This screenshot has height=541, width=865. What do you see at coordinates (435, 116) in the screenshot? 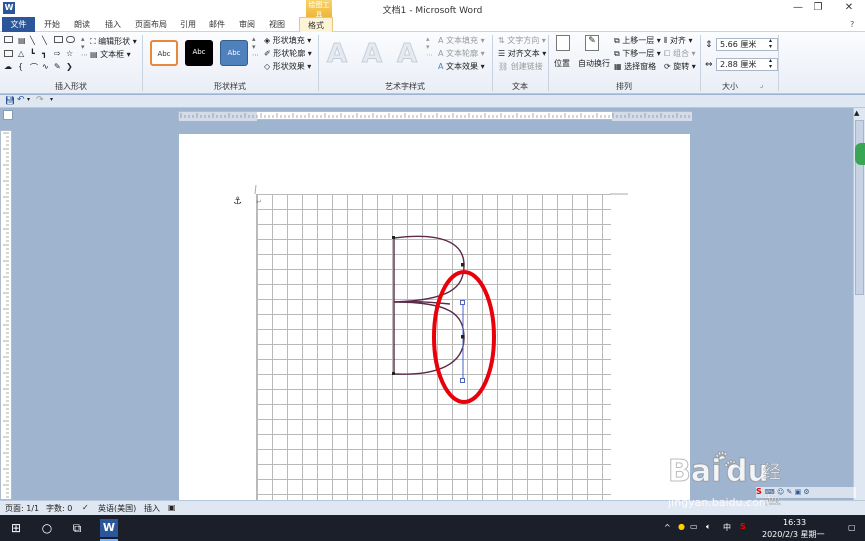
I see `horizontal-ruler` at bounding box center [435, 116].